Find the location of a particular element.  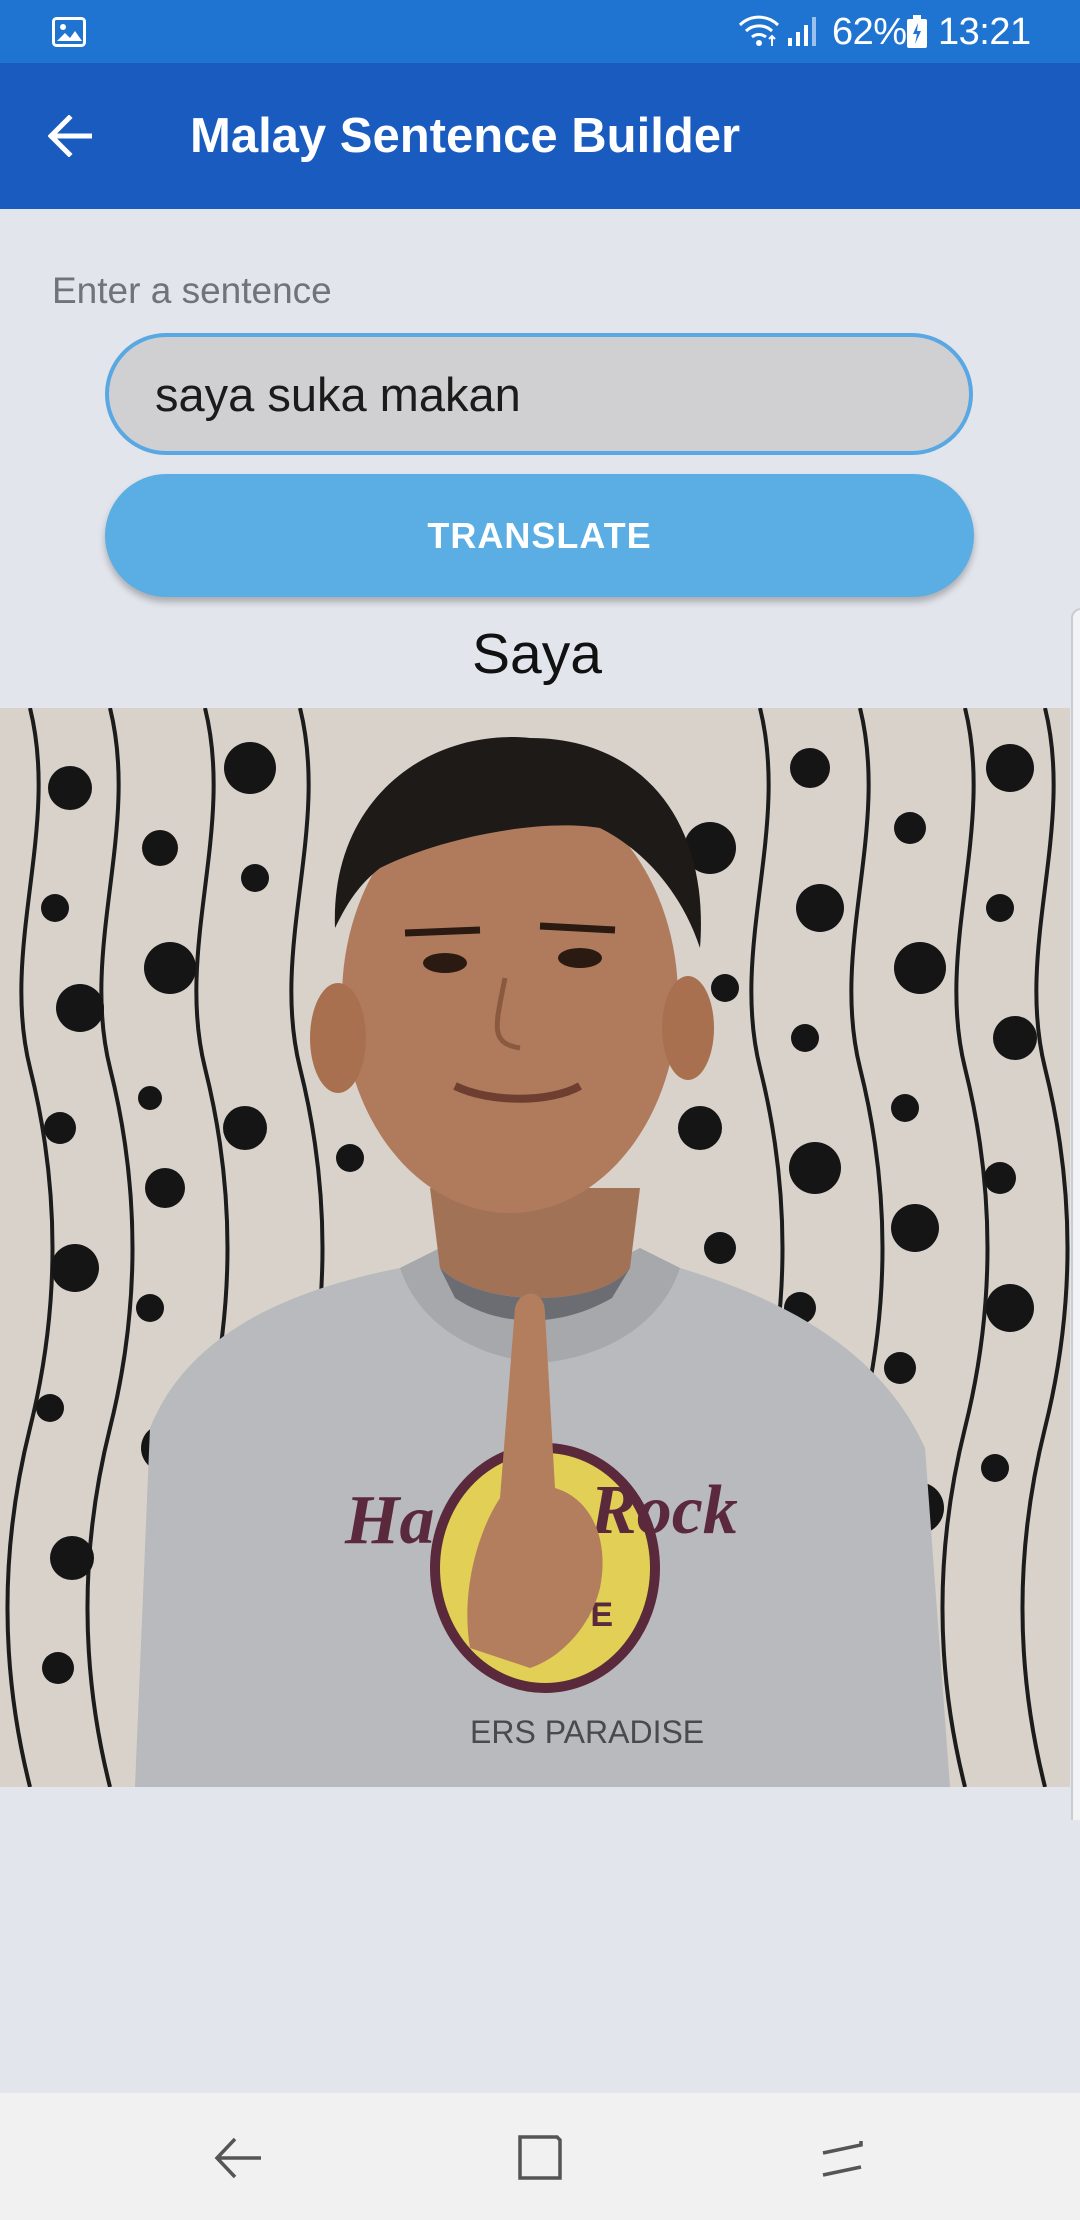

scroll-edge is located at coordinates (1075, 1214).